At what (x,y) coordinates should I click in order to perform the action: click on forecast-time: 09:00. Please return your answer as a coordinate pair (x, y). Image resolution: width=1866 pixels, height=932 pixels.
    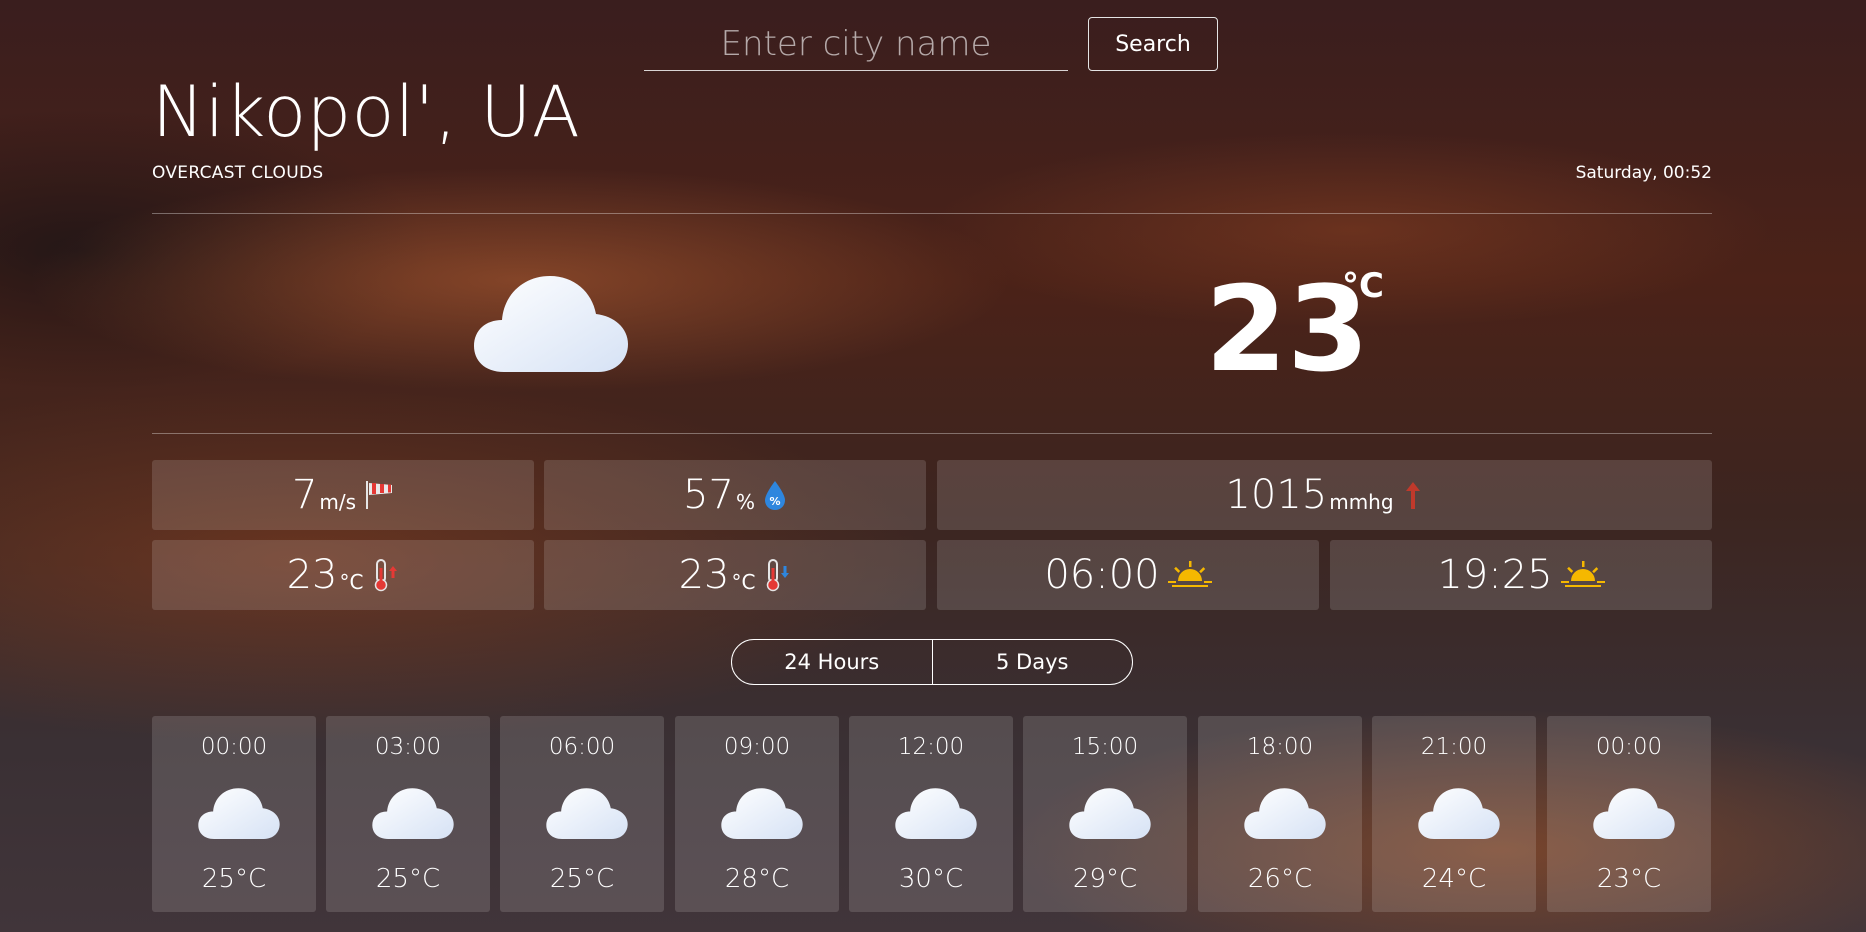
    Looking at the image, I should click on (757, 747).